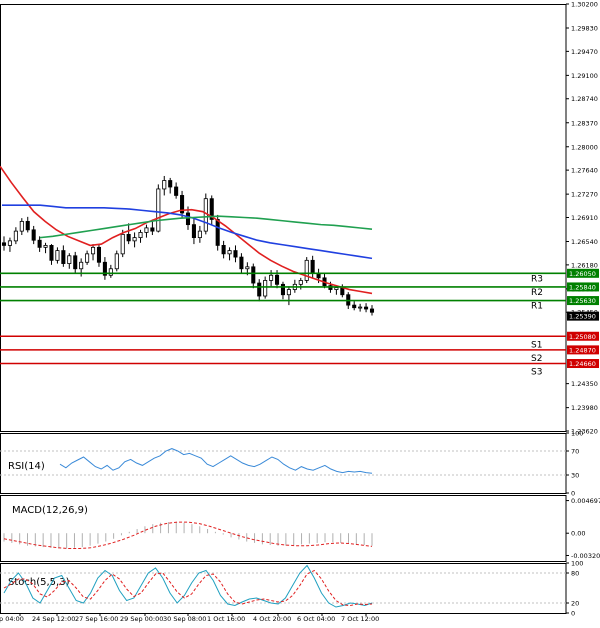 This screenshot has height=628, width=600. What do you see at coordinates (537, 293) in the screenshot?
I see `level-label-r2: R2` at bounding box center [537, 293].